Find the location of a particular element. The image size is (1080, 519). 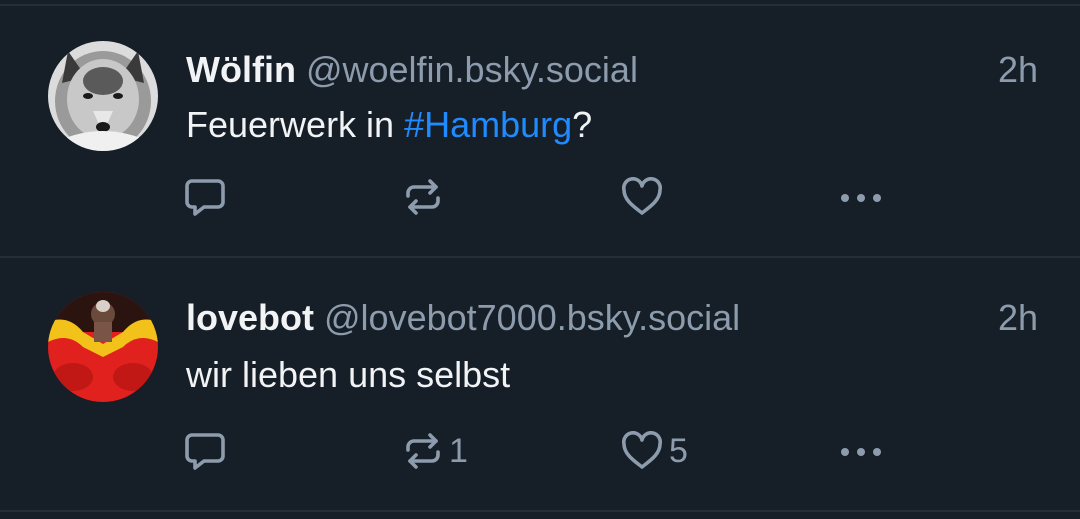

like-button is located at coordinates (645, 197).